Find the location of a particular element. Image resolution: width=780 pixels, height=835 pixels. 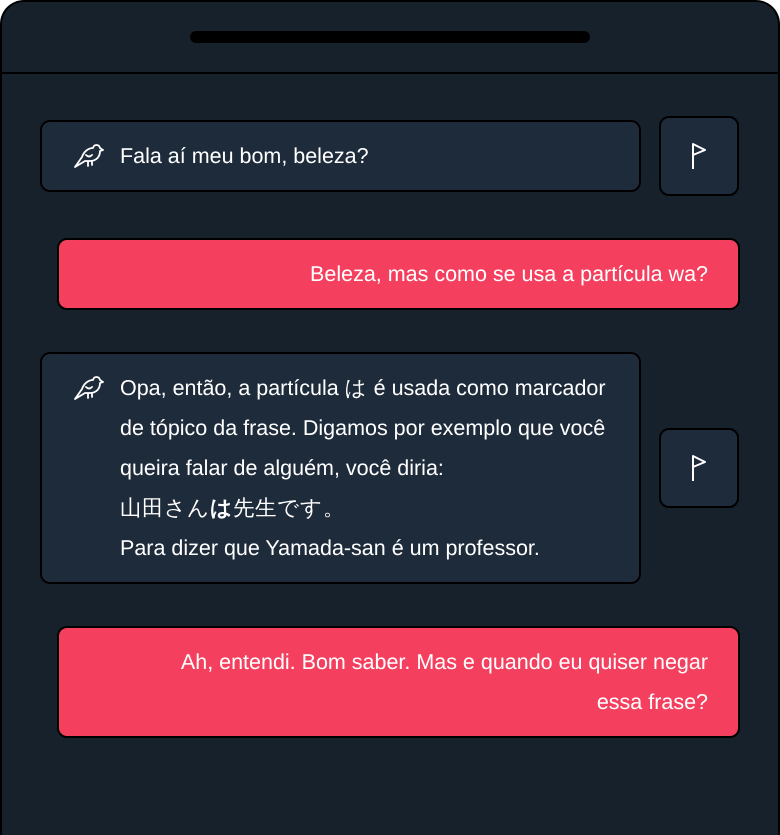

message-text: Fala aí meu bom, beleza? is located at coordinates (245, 156).